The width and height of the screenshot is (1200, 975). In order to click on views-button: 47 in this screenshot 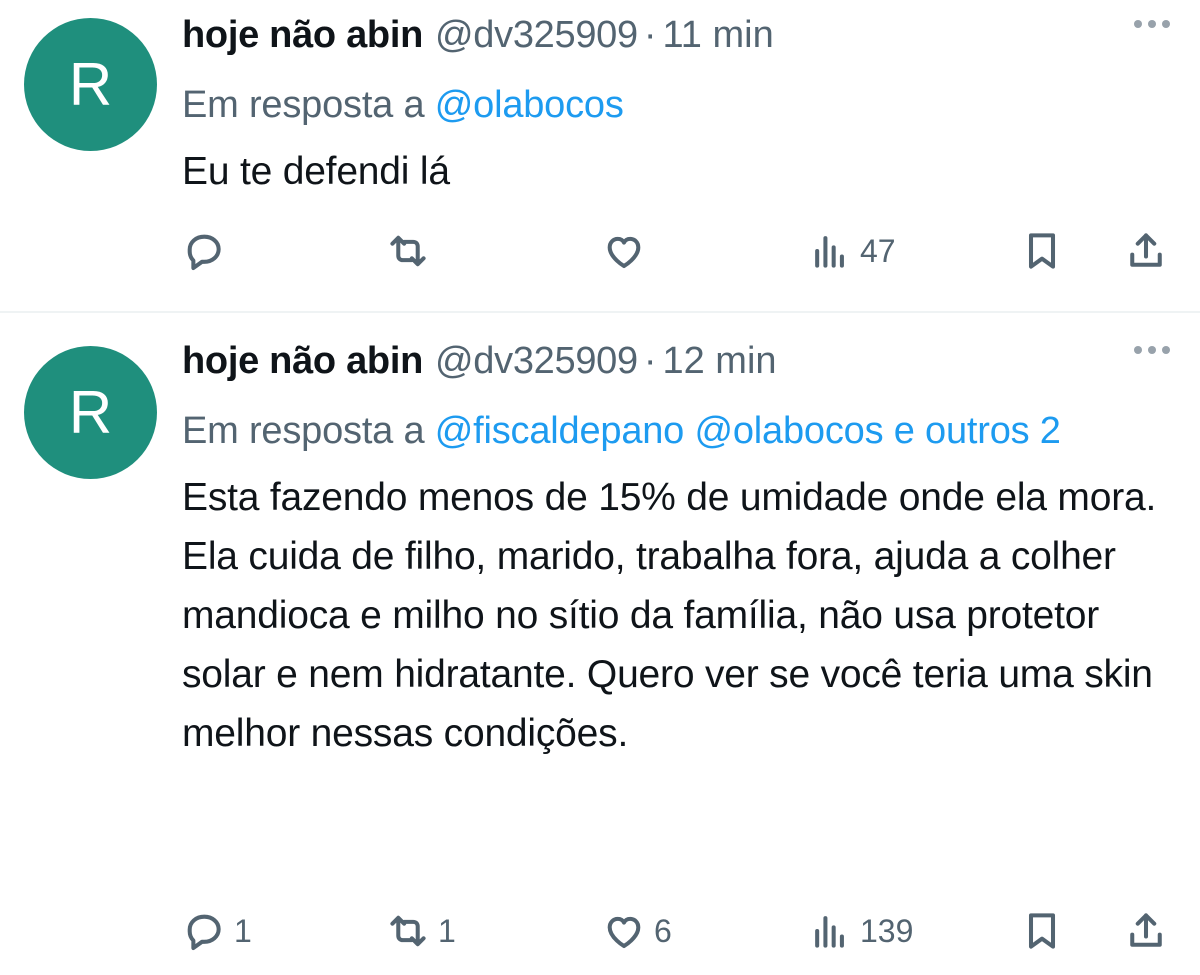, I will do `click(852, 251)`.